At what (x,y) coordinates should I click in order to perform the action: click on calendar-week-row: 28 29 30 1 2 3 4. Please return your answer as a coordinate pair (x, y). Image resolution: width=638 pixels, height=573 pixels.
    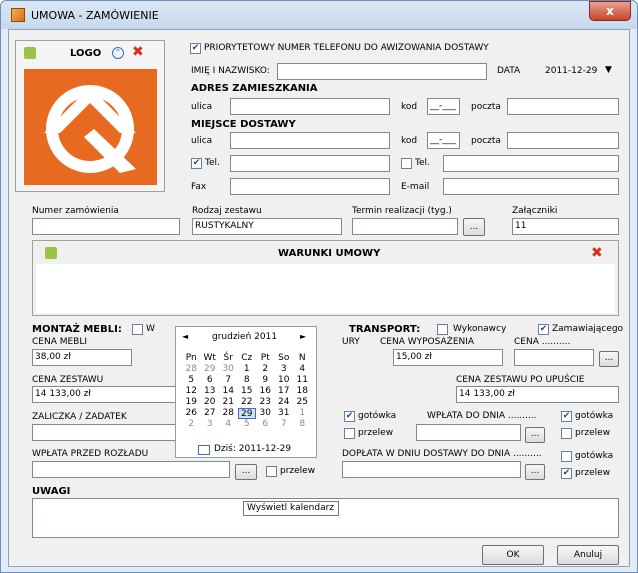
    Looking at the image, I should click on (247, 369).